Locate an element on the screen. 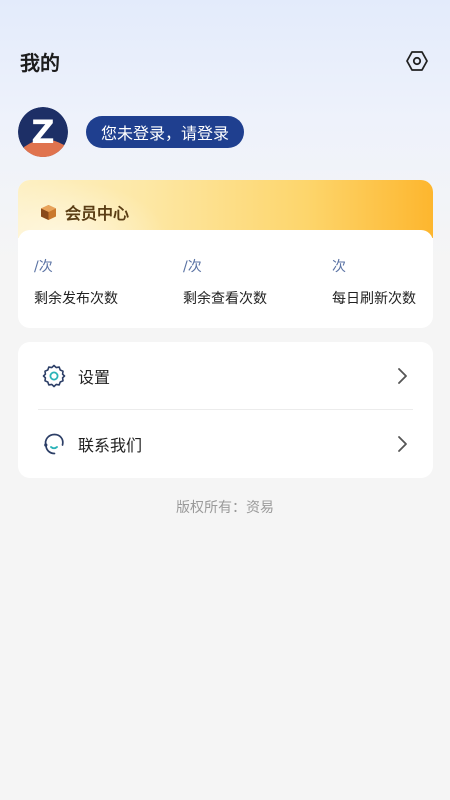 The width and height of the screenshot is (450, 800). menu-item-contact-us: 联系我们 is located at coordinates (225, 444).